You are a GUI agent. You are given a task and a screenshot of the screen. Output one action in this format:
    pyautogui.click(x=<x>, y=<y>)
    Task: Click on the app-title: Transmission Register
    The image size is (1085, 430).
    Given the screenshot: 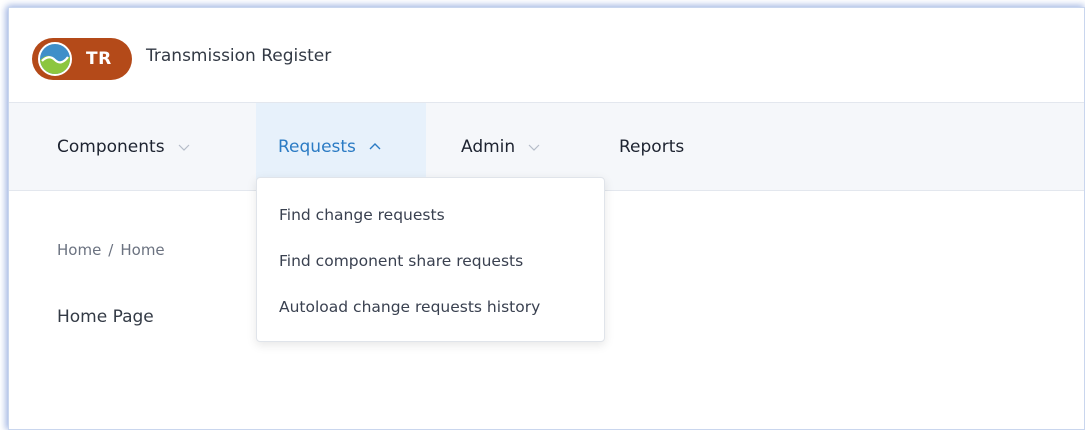 What is the action you would take?
    pyautogui.click(x=239, y=56)
    